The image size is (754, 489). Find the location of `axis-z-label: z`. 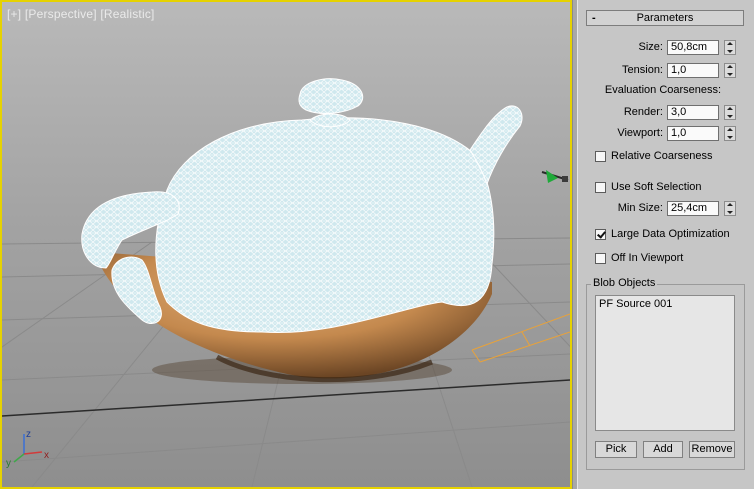

axis-z-label: z is located at coordinates (28, 434).